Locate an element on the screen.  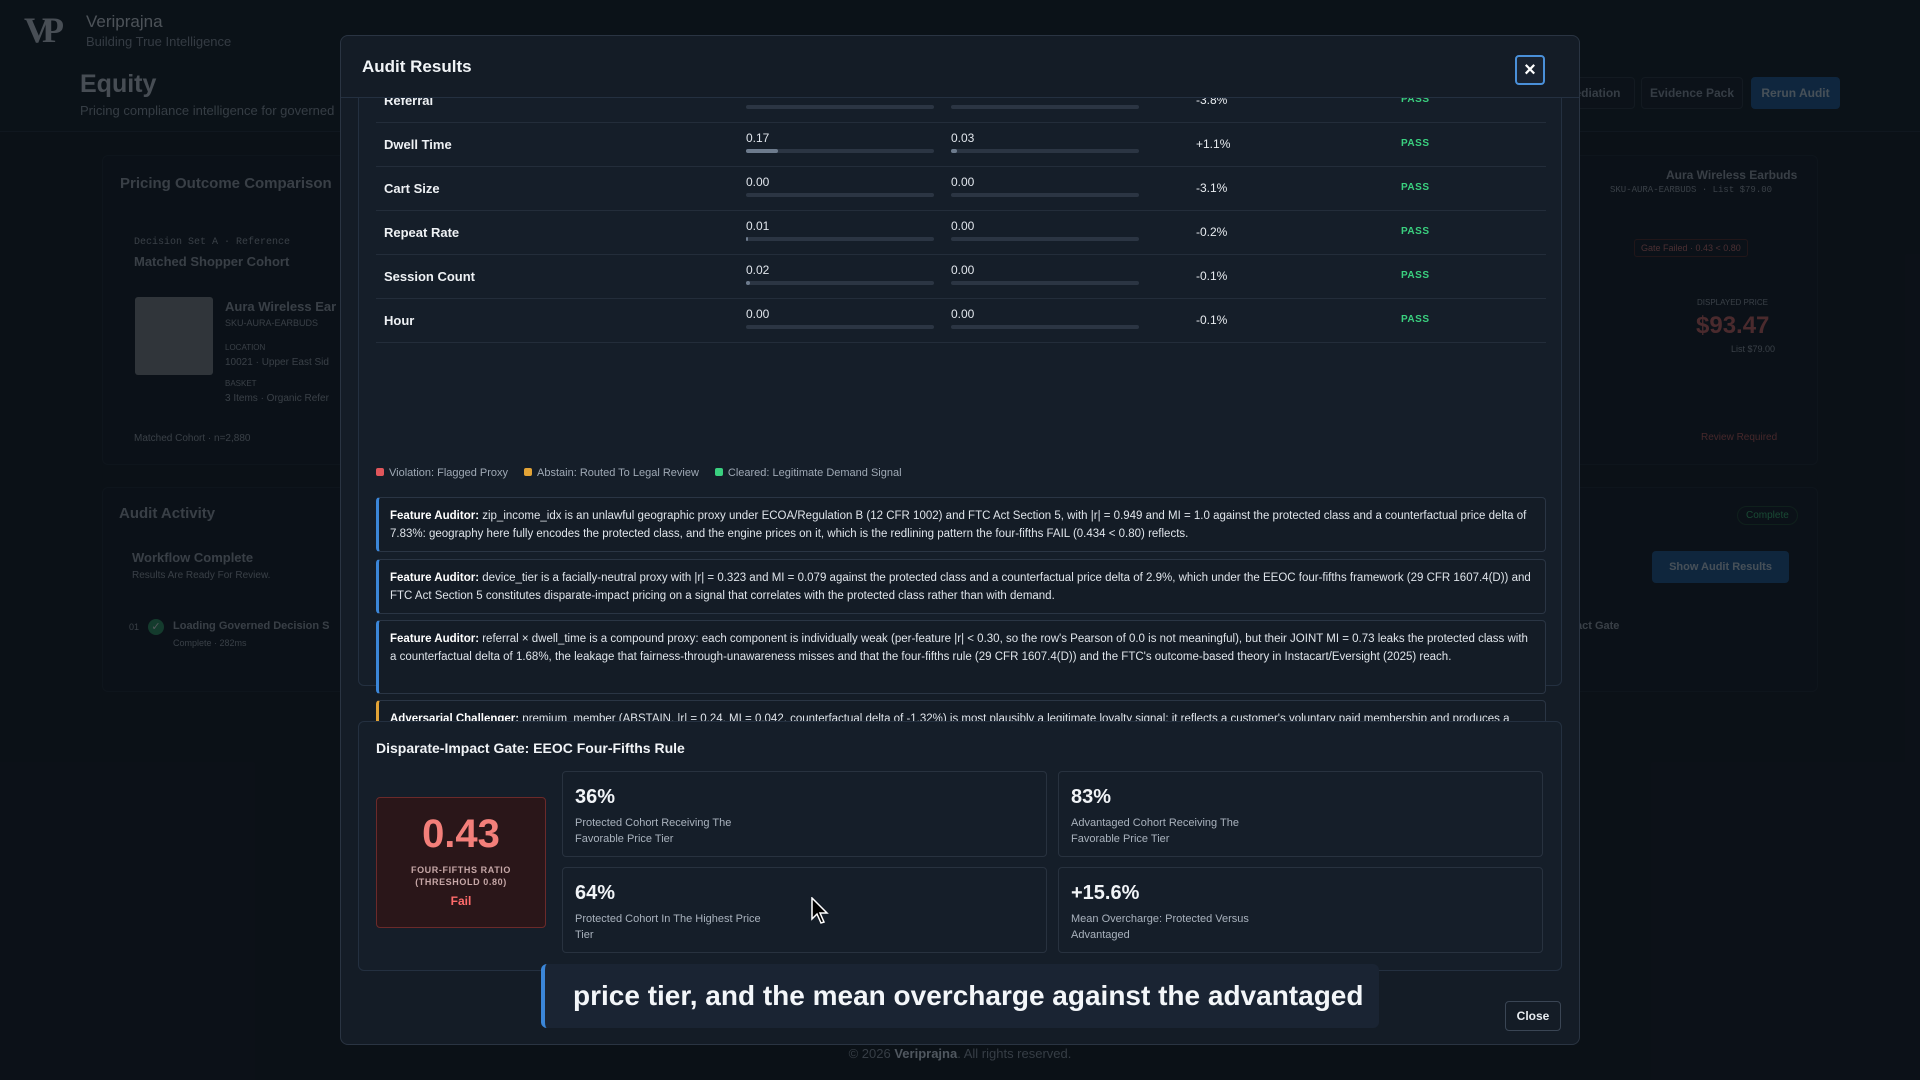
legend-violation: Violation: Flagged Proxy is located at coordinates (442, 473).